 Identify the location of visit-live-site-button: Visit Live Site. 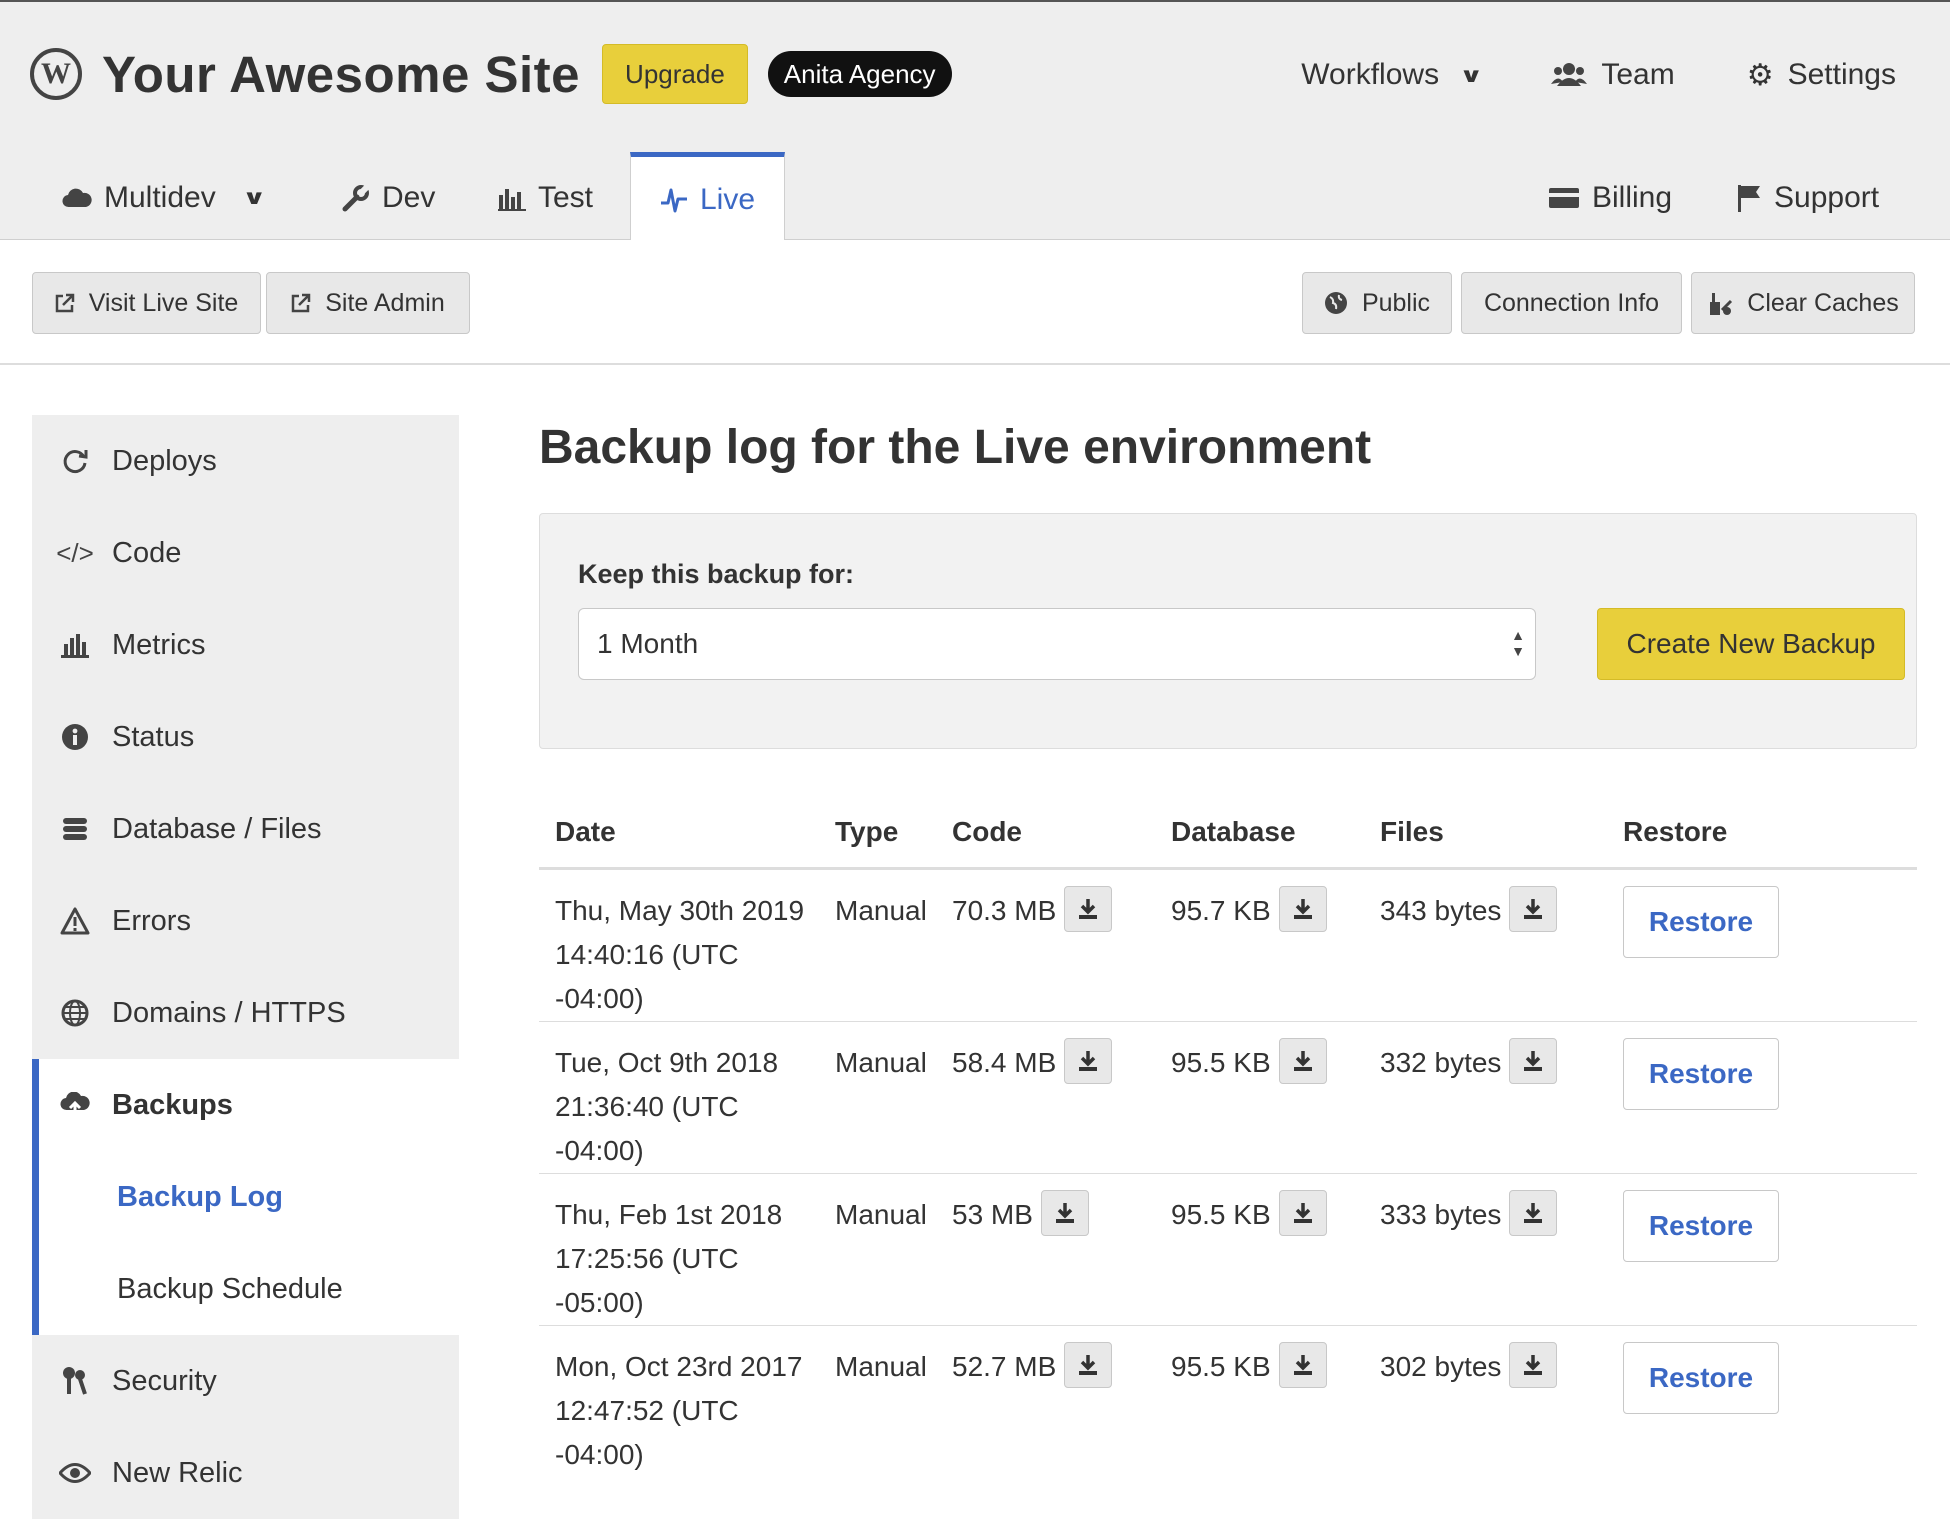
(146, 303).